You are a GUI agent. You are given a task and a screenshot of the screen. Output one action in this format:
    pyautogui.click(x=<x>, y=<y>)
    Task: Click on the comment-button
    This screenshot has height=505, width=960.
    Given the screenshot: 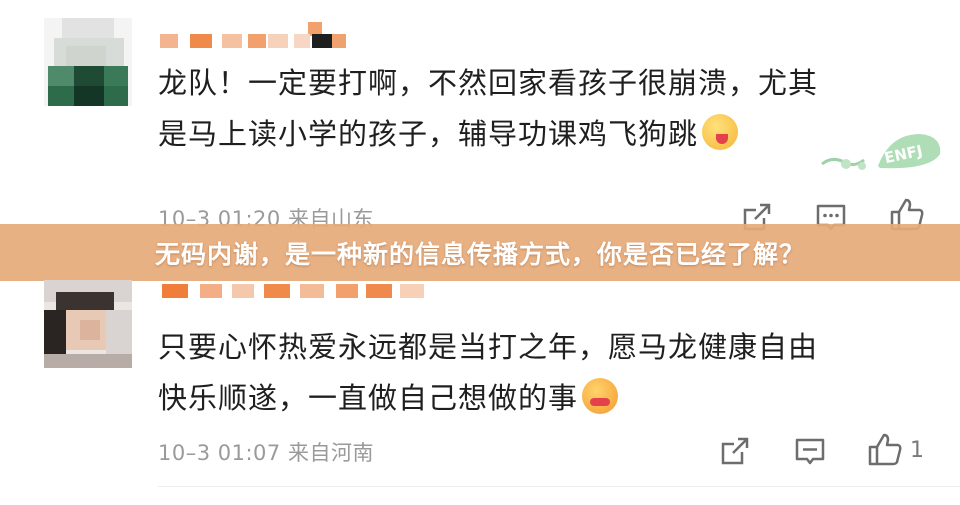 What is the action you would take?
    pyautogui.click(x=810, y=451)
    